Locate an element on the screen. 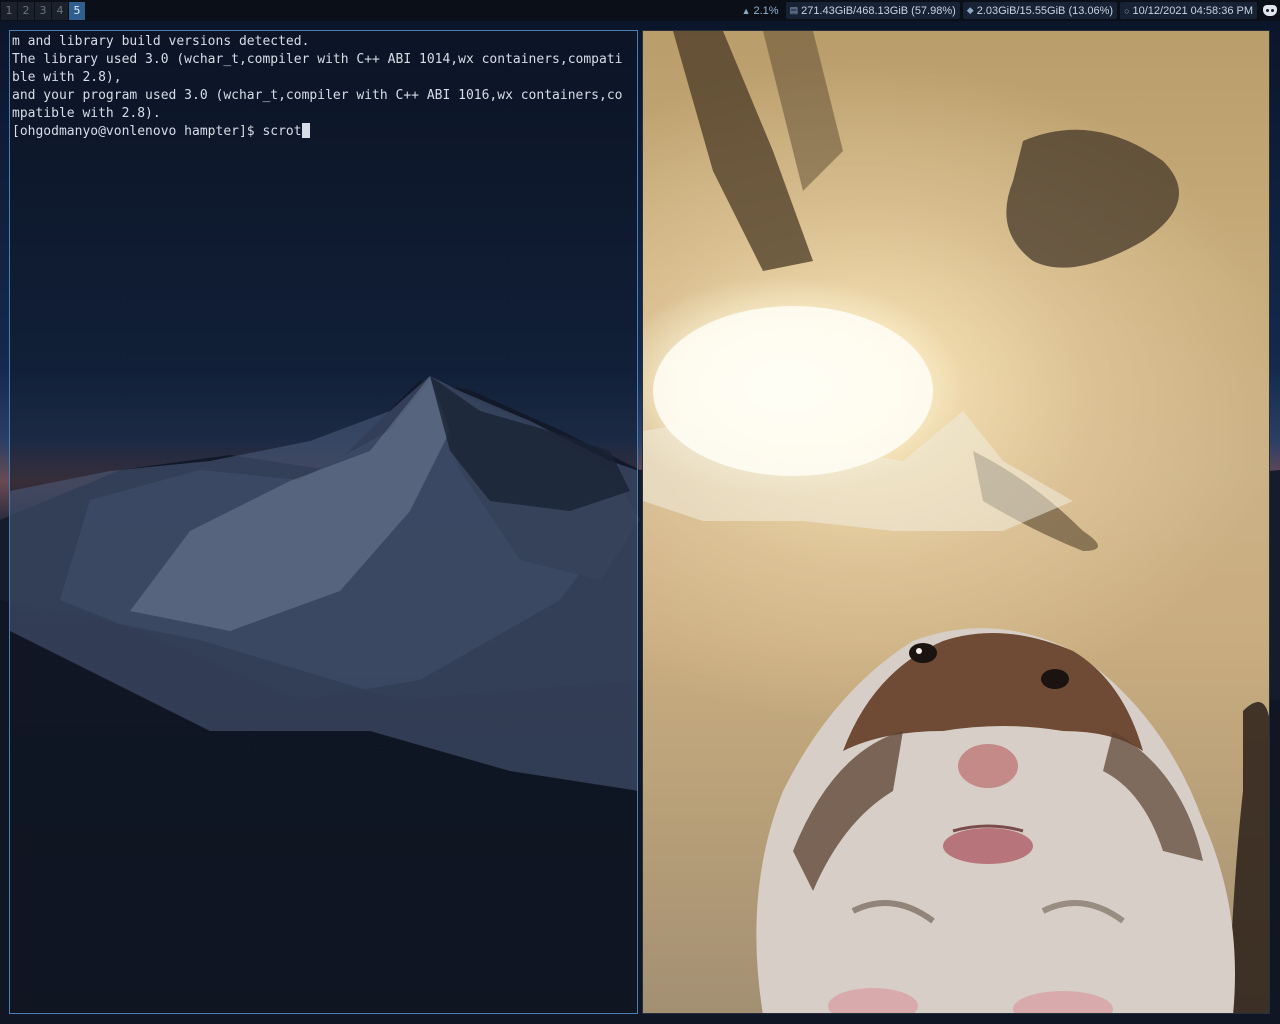 The width and height of the screenshot is (1280, 1024). text-cursor is located at coordinates (305, 130).